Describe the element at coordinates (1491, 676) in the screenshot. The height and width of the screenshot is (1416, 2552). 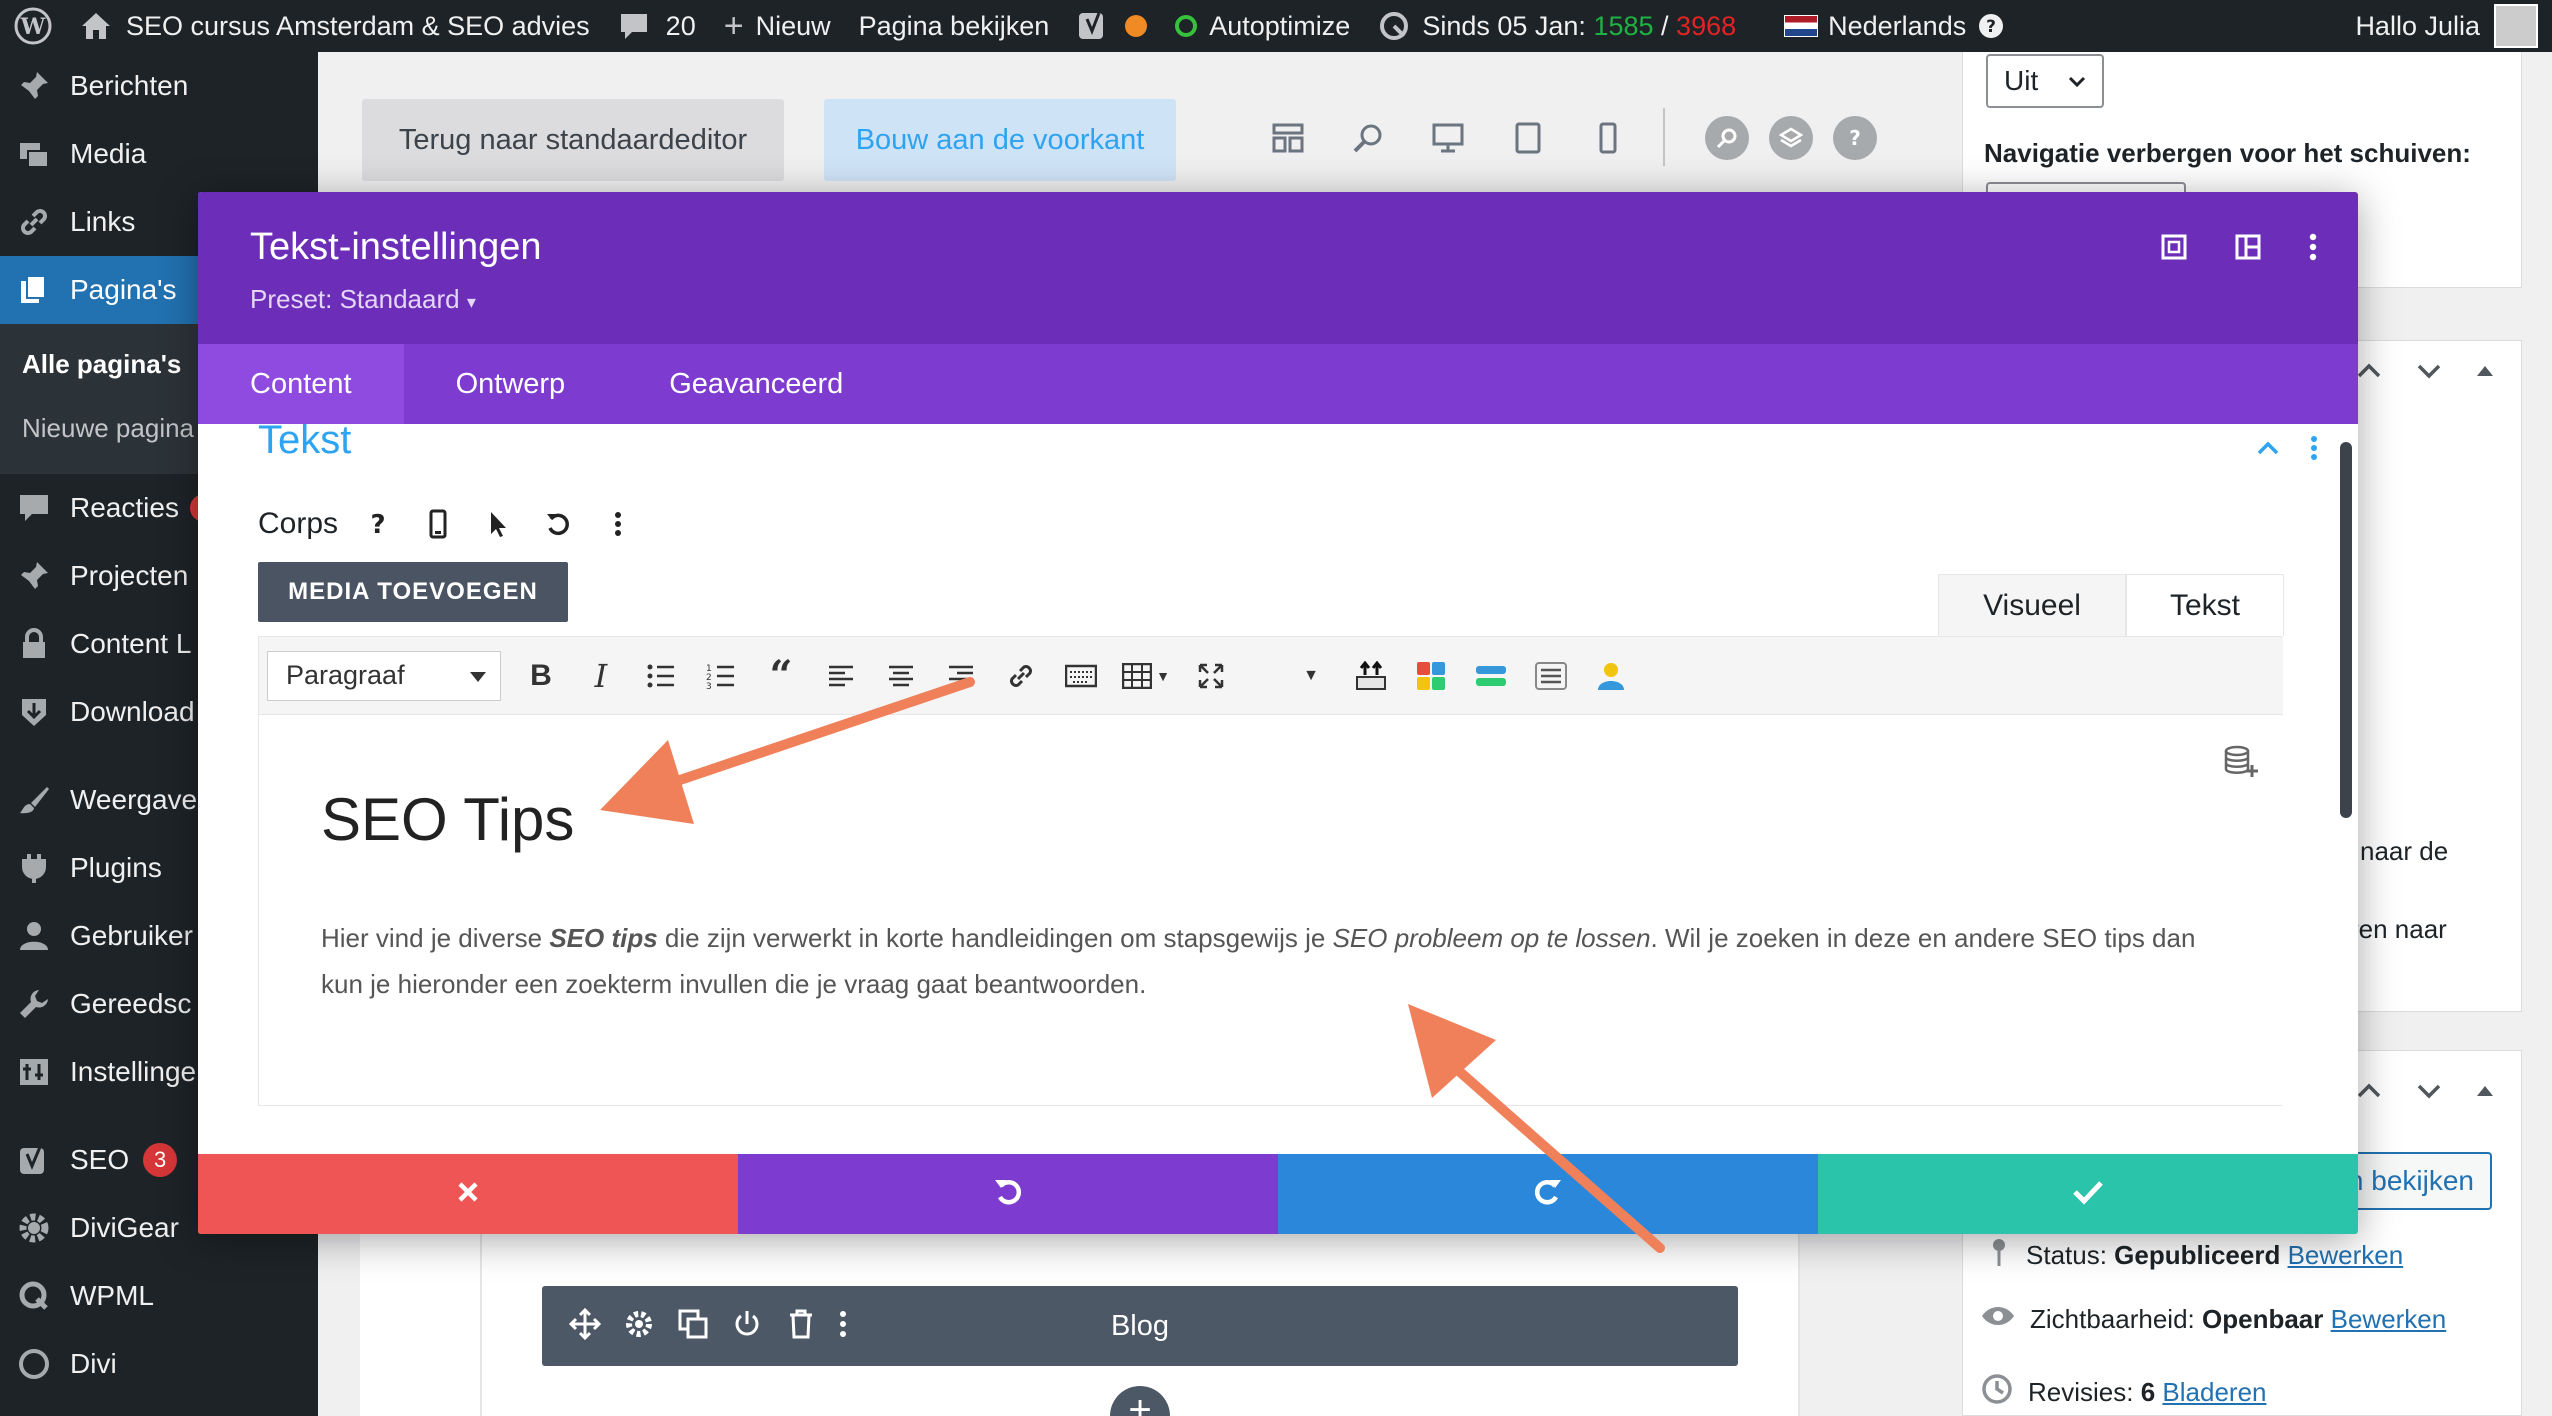
I see `divider-icon` at that location.